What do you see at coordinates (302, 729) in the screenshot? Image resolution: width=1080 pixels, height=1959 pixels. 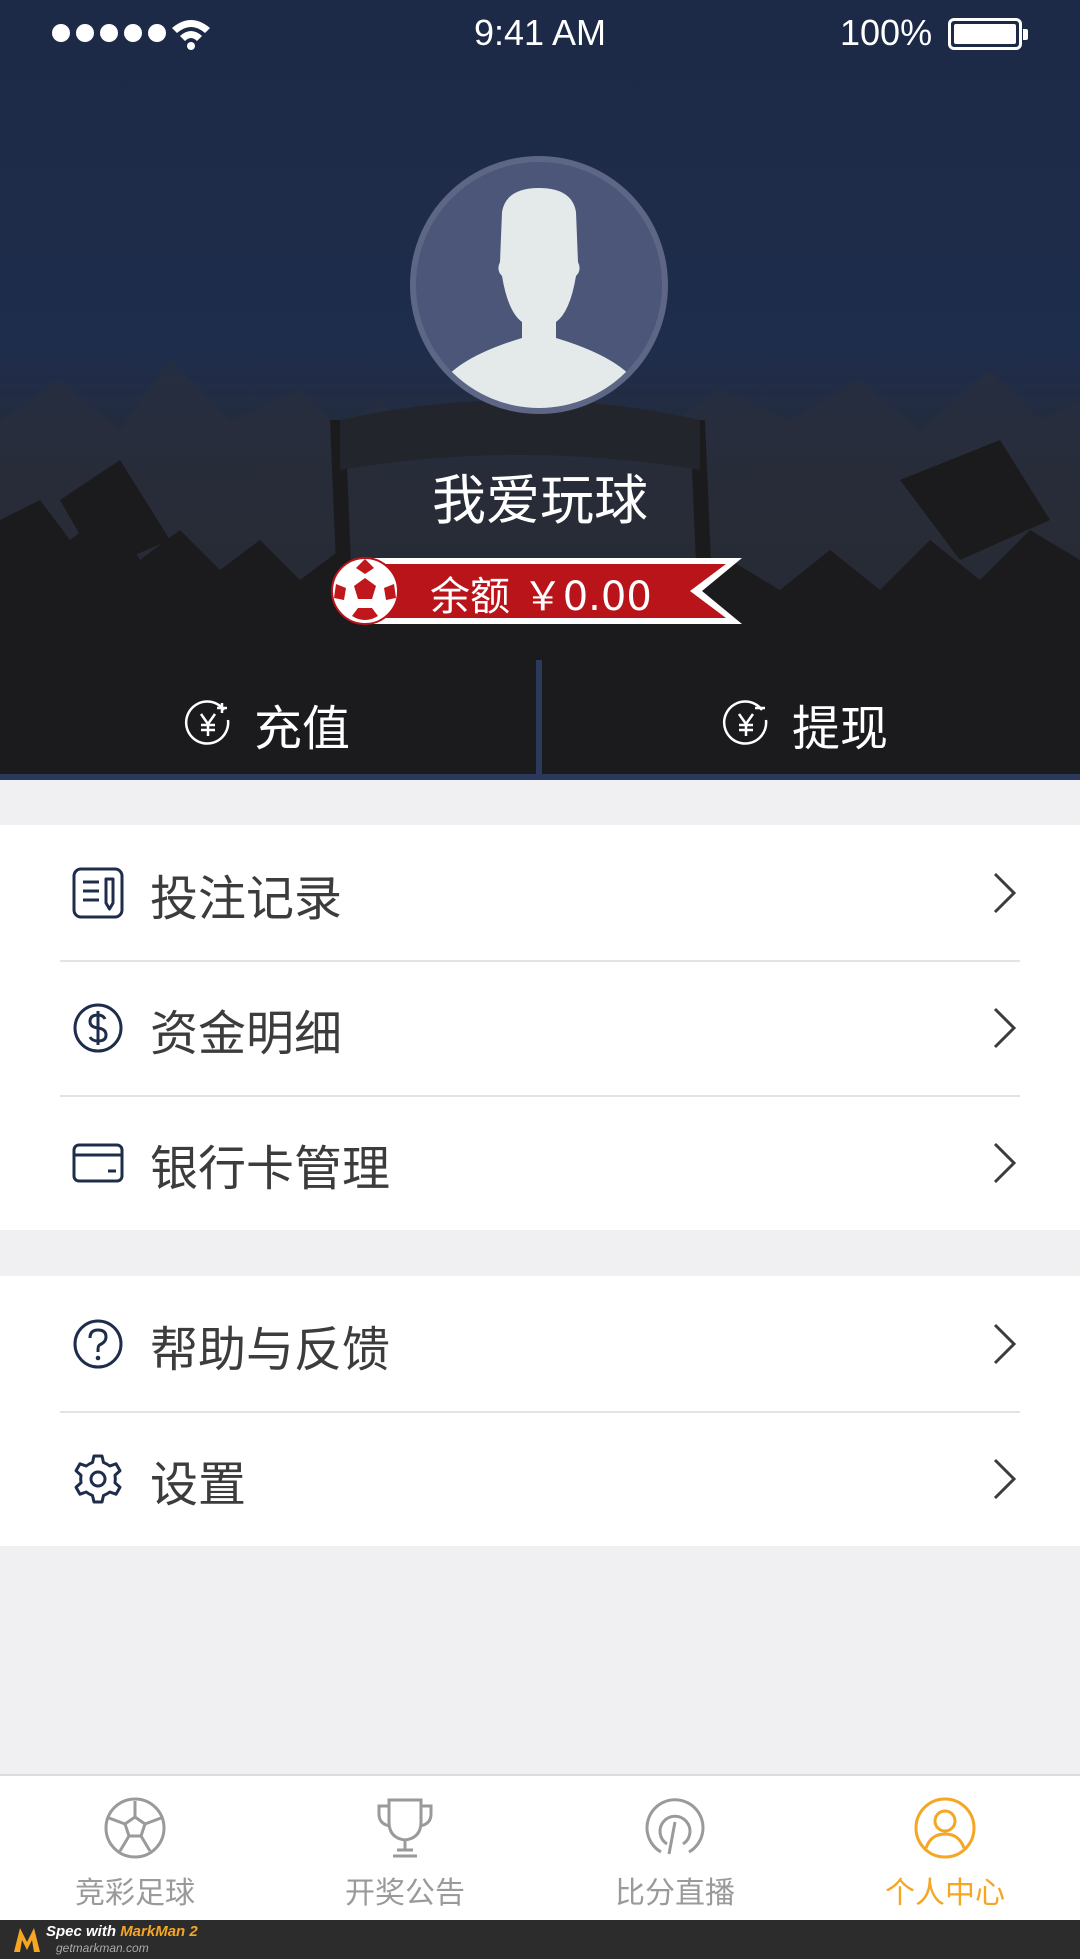 I see `recharge-label: 充值` at bounding box center [302, 729].